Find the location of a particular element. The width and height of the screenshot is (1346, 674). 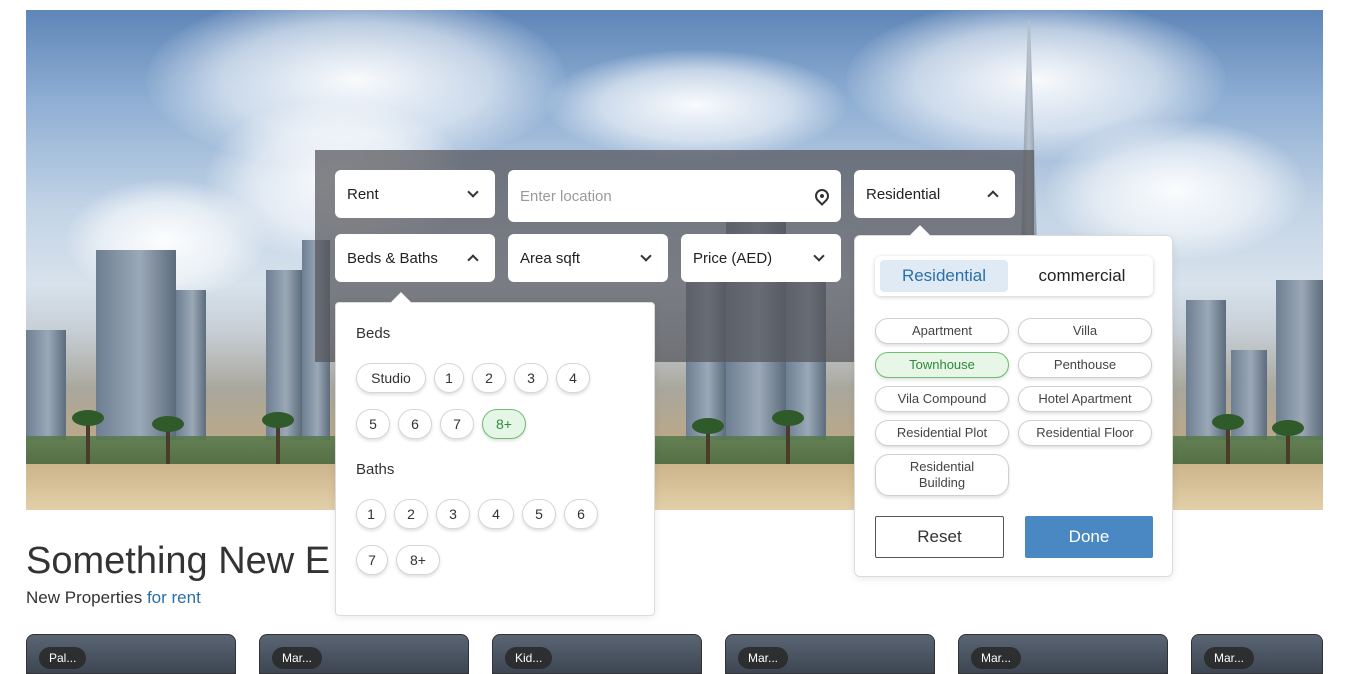

beds-option-8plus: 8+ is located at coordinates (504, 424).